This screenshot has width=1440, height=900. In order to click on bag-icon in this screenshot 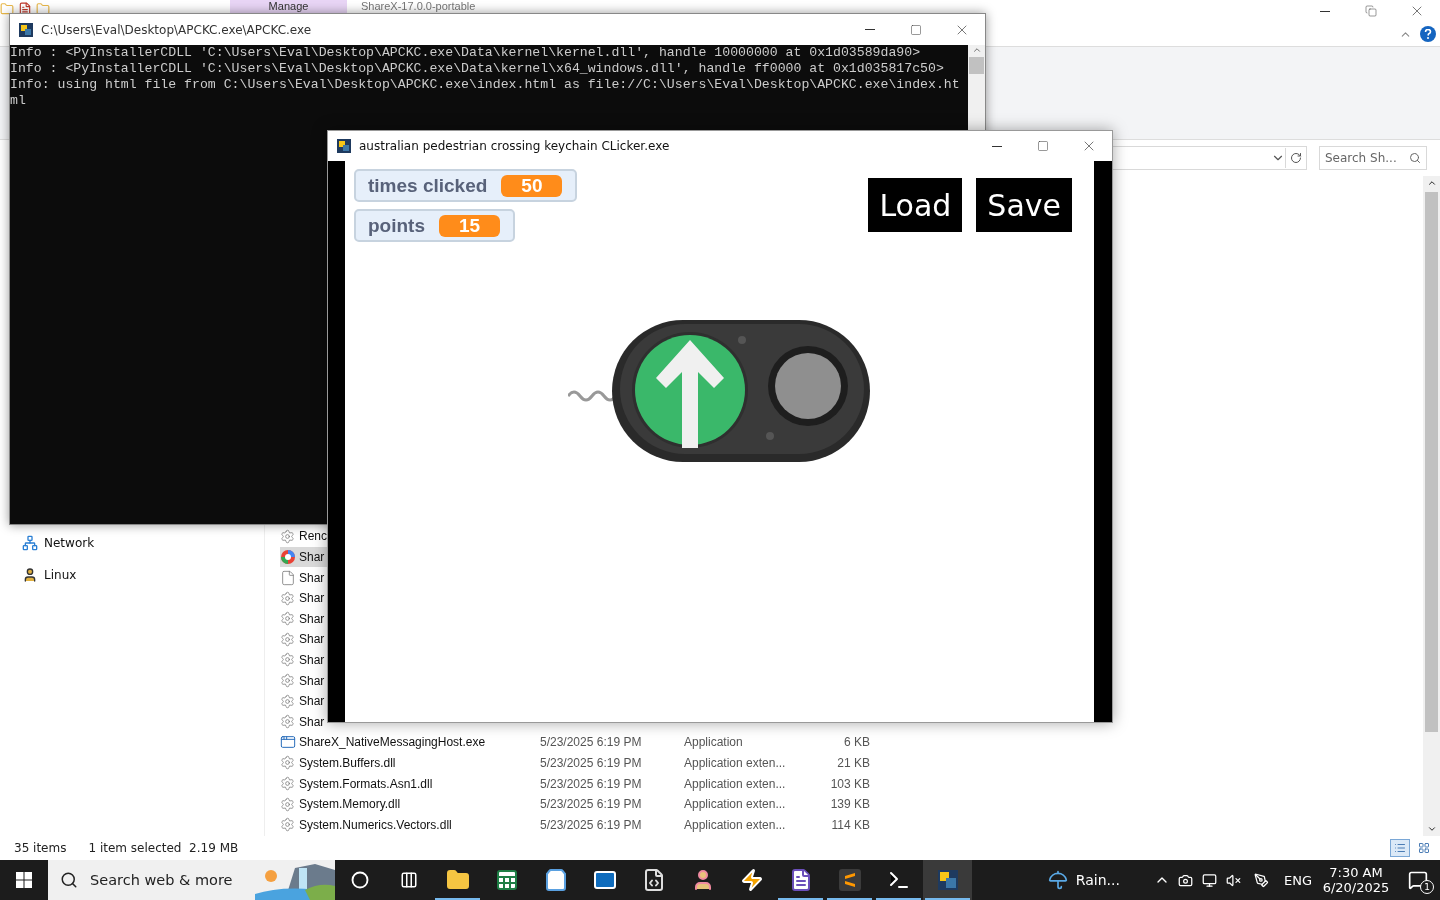, I will do `click(555, 880)`.